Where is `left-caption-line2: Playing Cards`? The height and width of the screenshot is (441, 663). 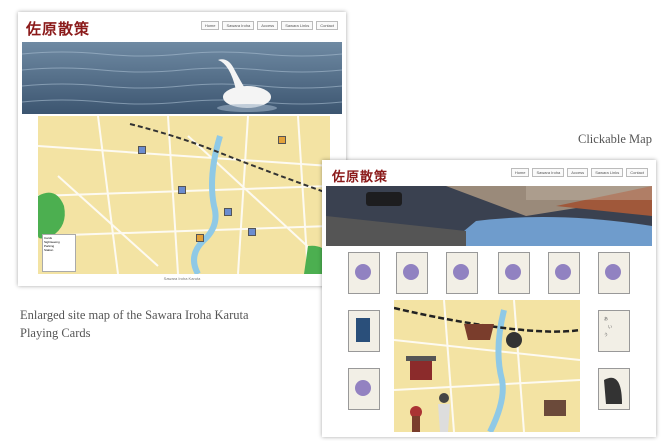 left-caption-line2: Playing Cards is located at coordinates (55, 333).